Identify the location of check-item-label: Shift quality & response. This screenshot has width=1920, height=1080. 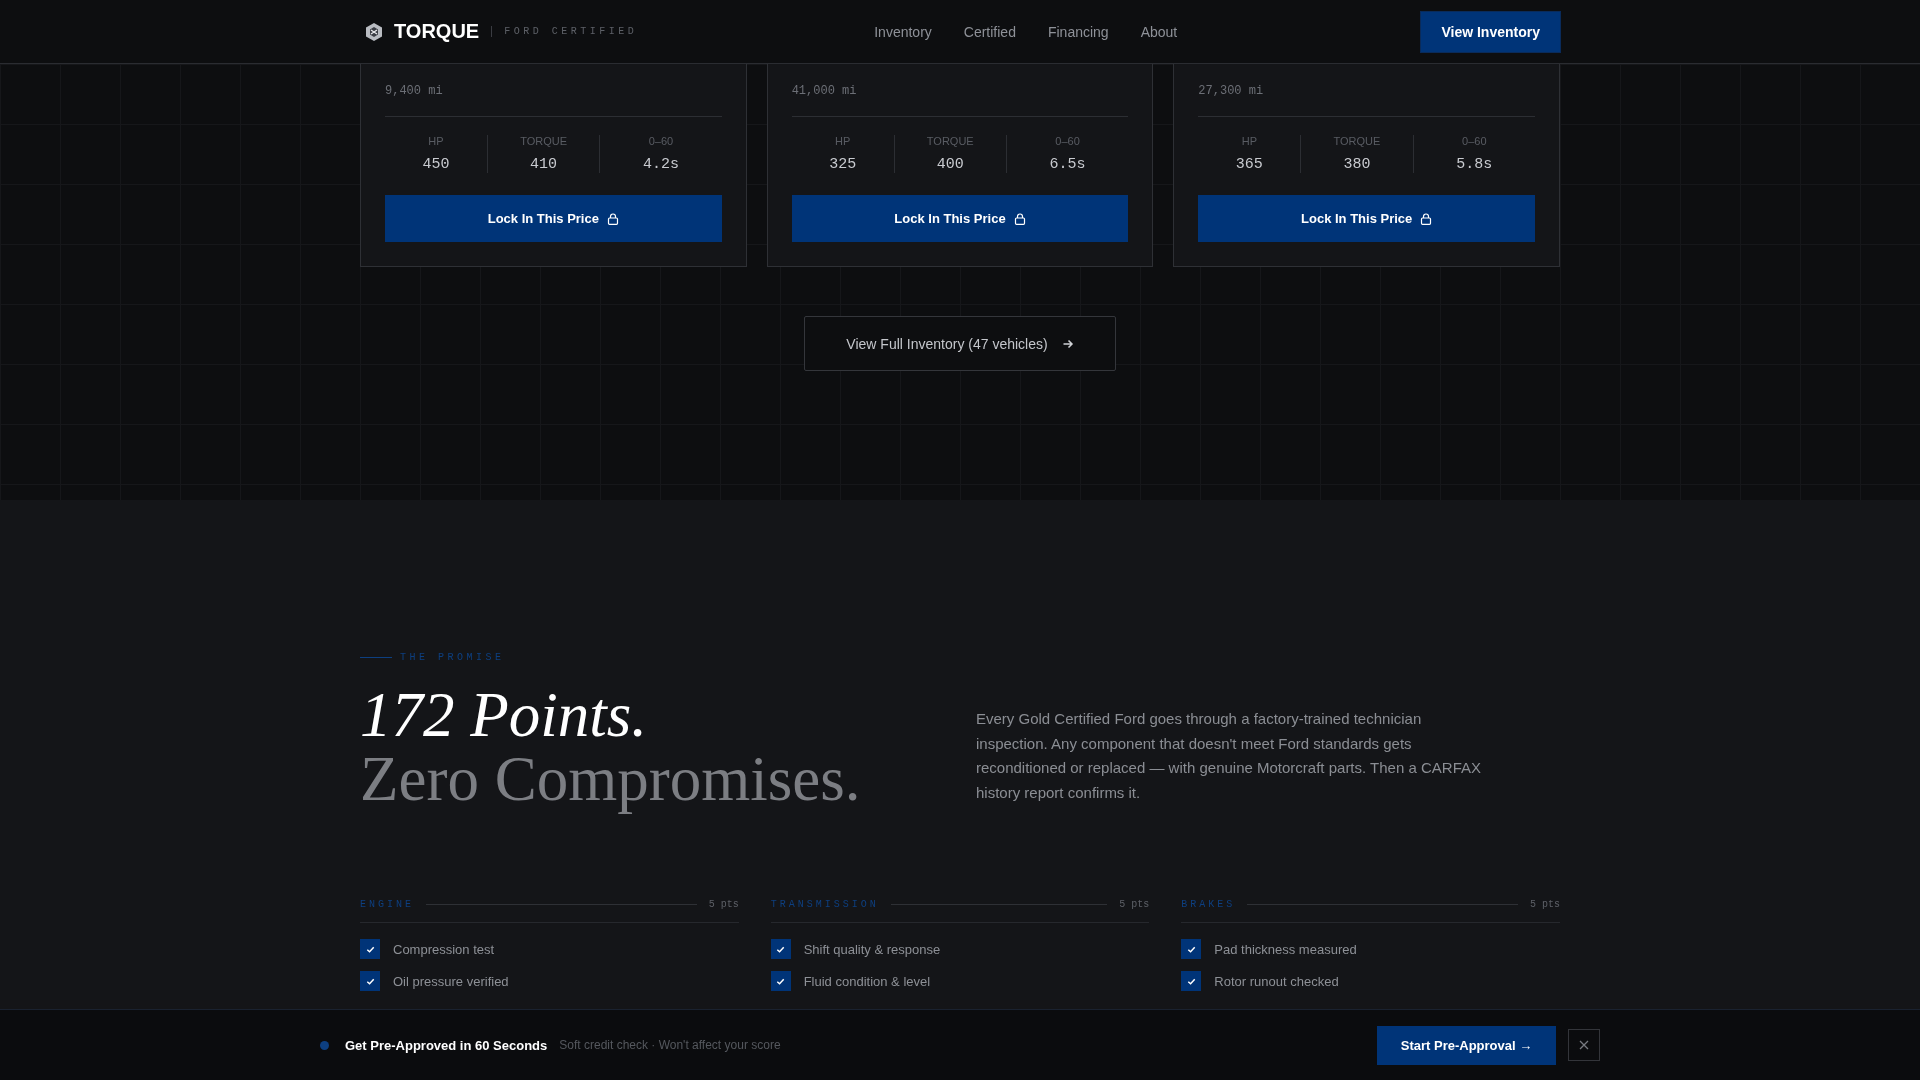
(872, 949).